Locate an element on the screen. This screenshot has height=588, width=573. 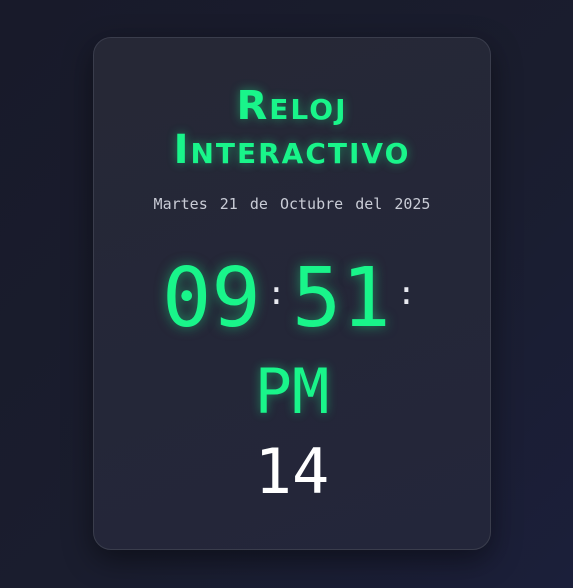
am-pm-display: PM is located at coordinates (292, 391).